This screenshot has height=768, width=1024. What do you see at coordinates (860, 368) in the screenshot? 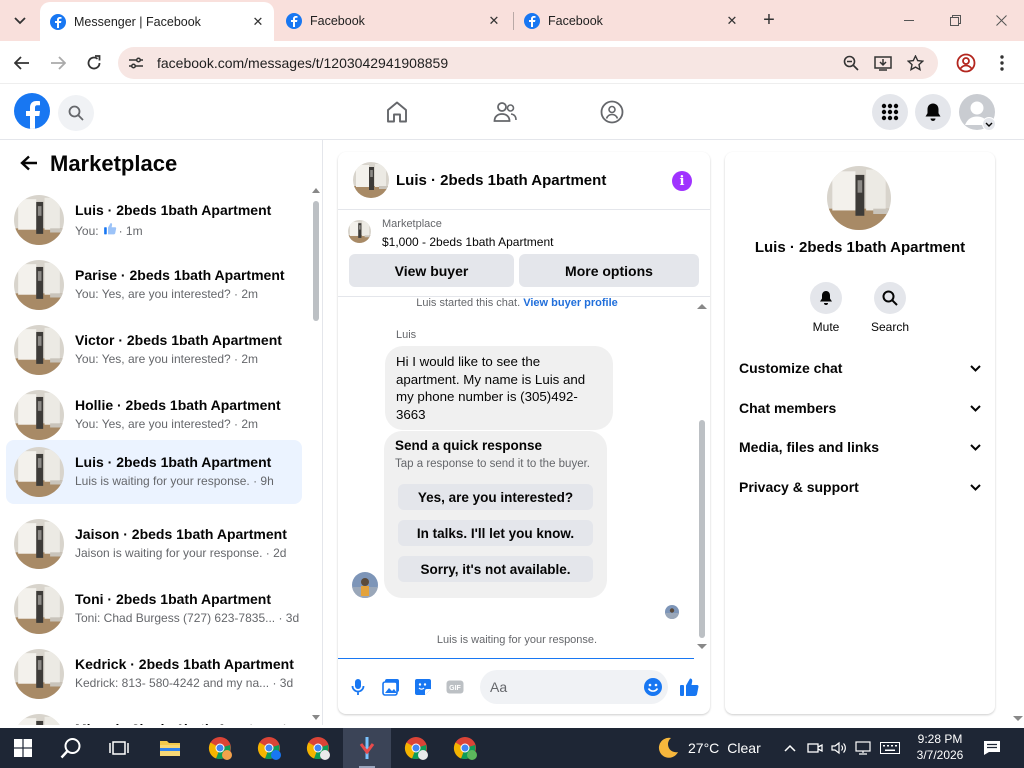
I see `section-customize-chat: Customize chat` at bounding box center [860, 368].